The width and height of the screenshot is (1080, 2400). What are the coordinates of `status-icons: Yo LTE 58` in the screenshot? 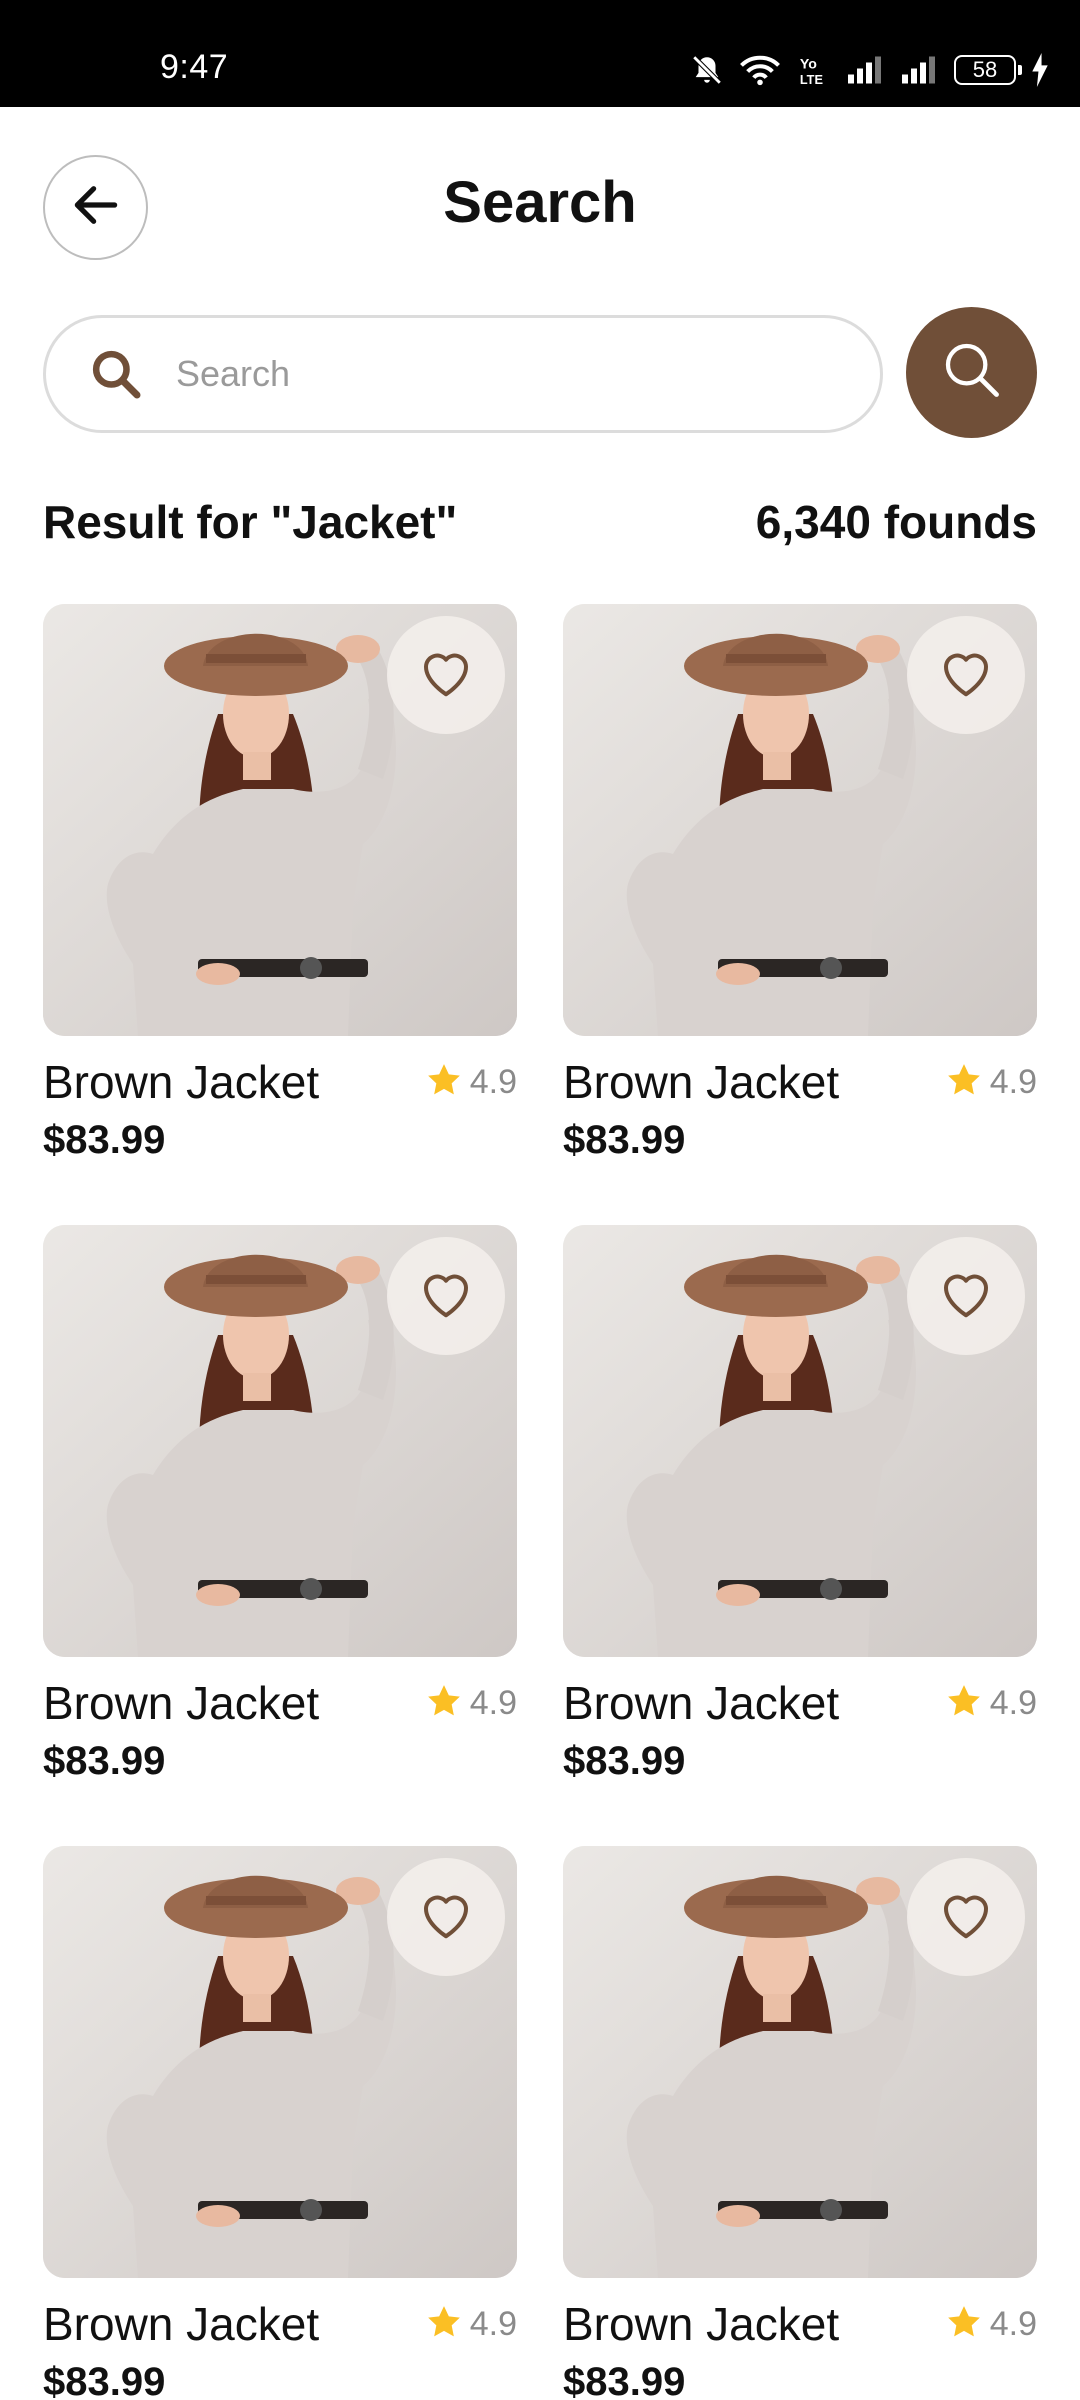 It's located at (870, 70).